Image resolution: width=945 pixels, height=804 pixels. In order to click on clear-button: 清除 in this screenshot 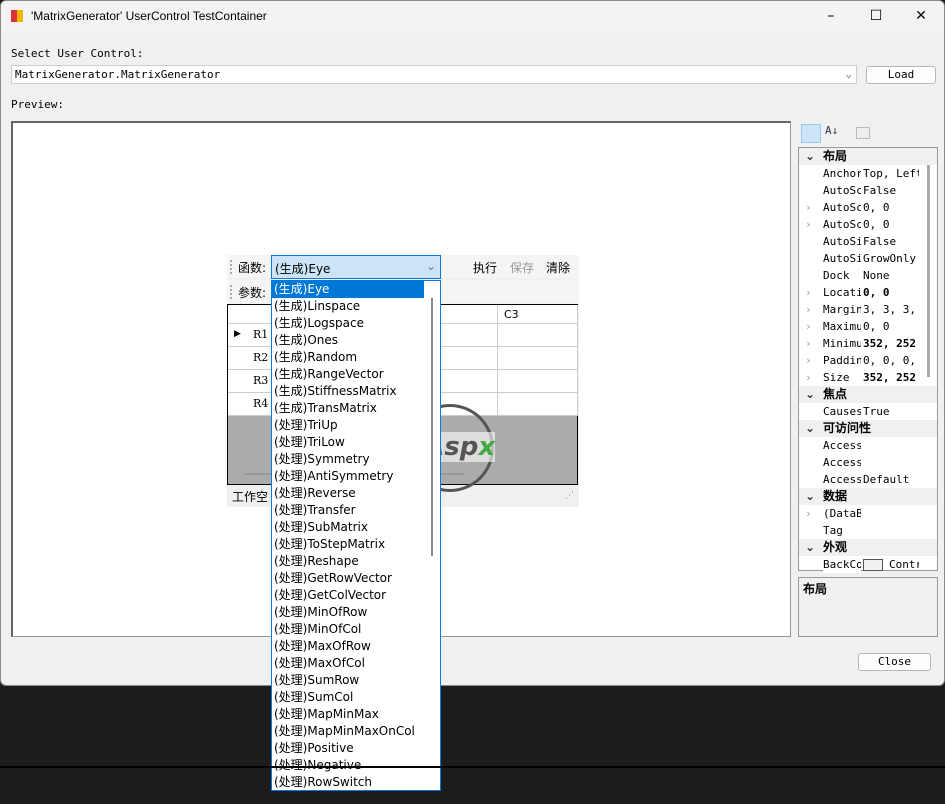, I will do `click(558, 267)`.